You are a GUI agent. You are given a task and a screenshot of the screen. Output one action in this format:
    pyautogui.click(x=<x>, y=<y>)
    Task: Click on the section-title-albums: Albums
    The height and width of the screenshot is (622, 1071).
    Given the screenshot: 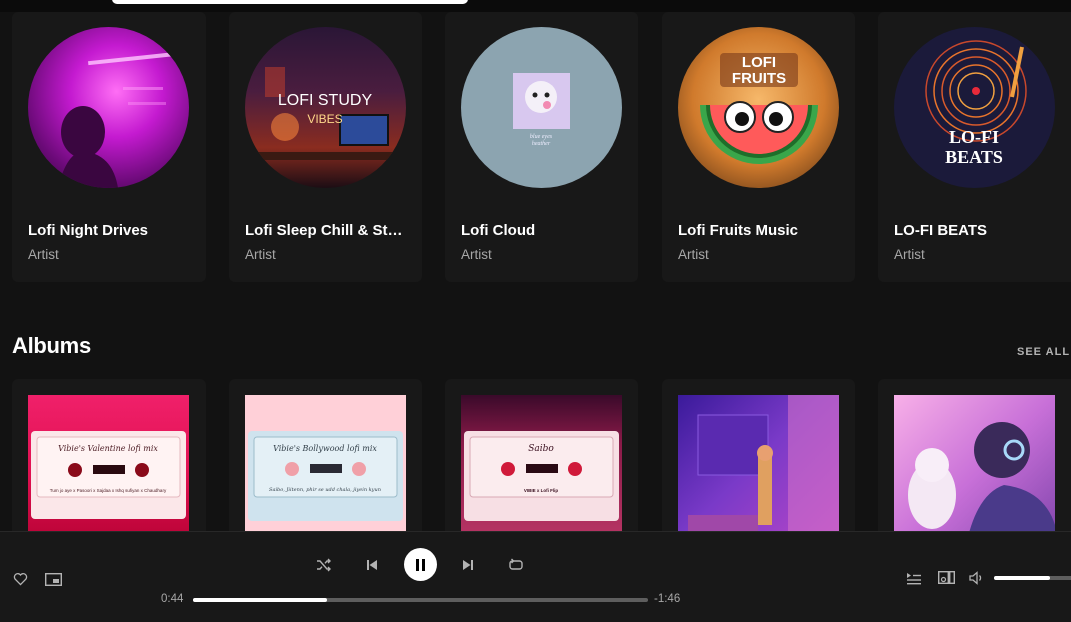 What is the action you would take?
    pyautogui.click(x=51, y=346)
    